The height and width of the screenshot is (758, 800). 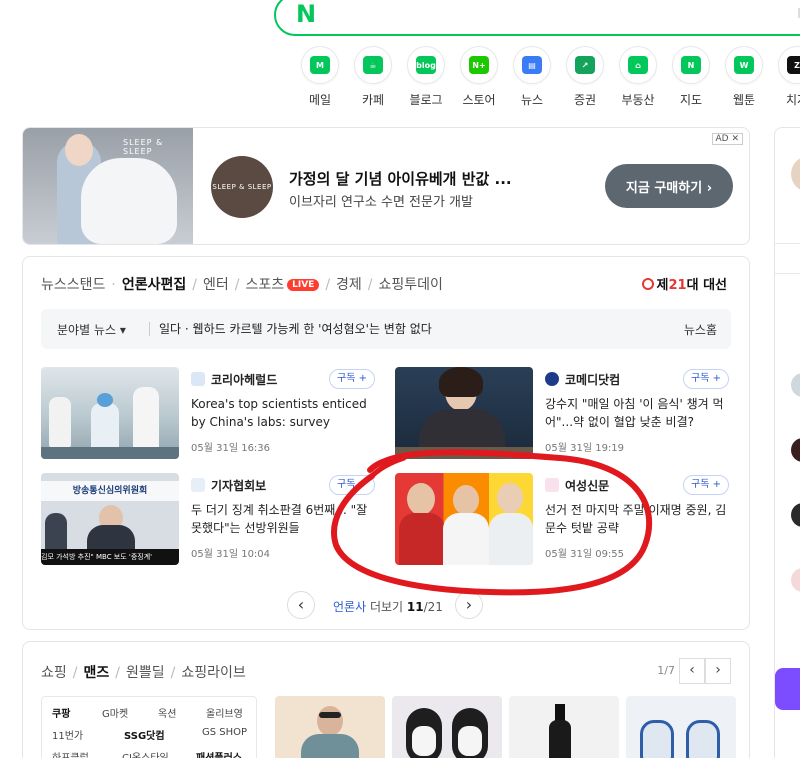 I want to click on service-label: 메일, so click(x=320, y=100).